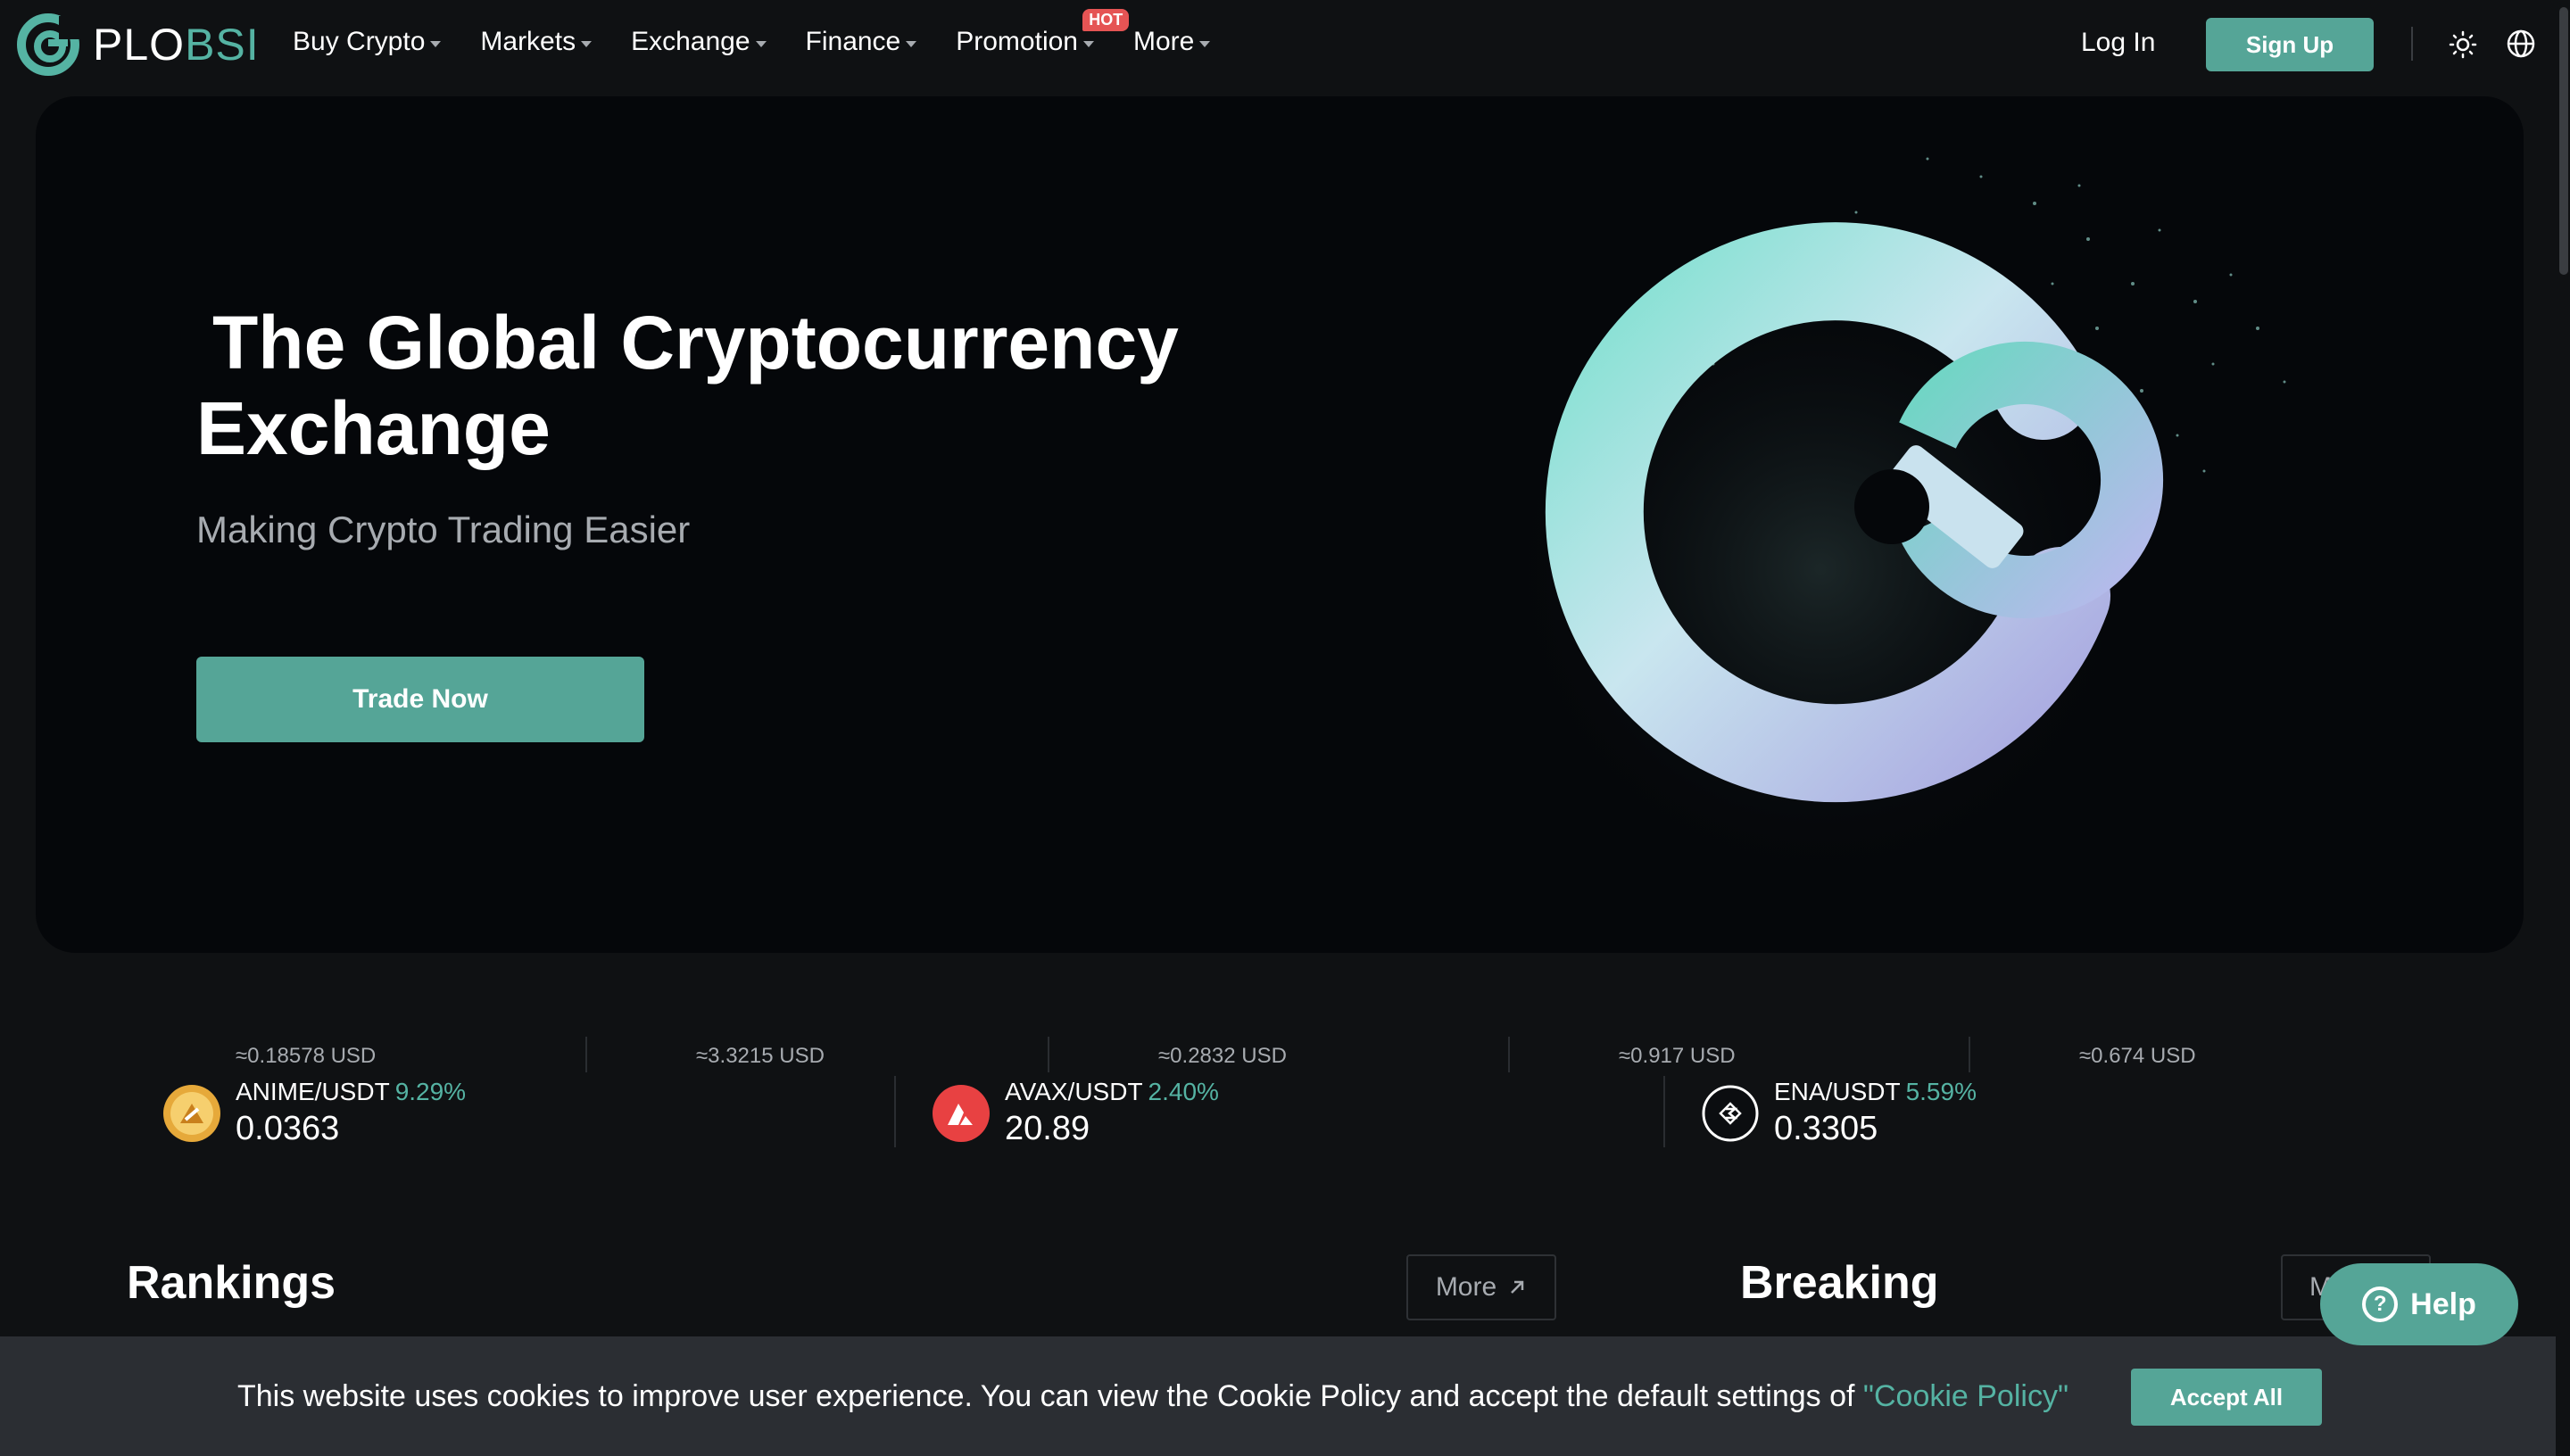  What do you see at coordinates (853, 42) in the screenshot?
I see `menu-label: Finance` at bounding box center [853, 42].